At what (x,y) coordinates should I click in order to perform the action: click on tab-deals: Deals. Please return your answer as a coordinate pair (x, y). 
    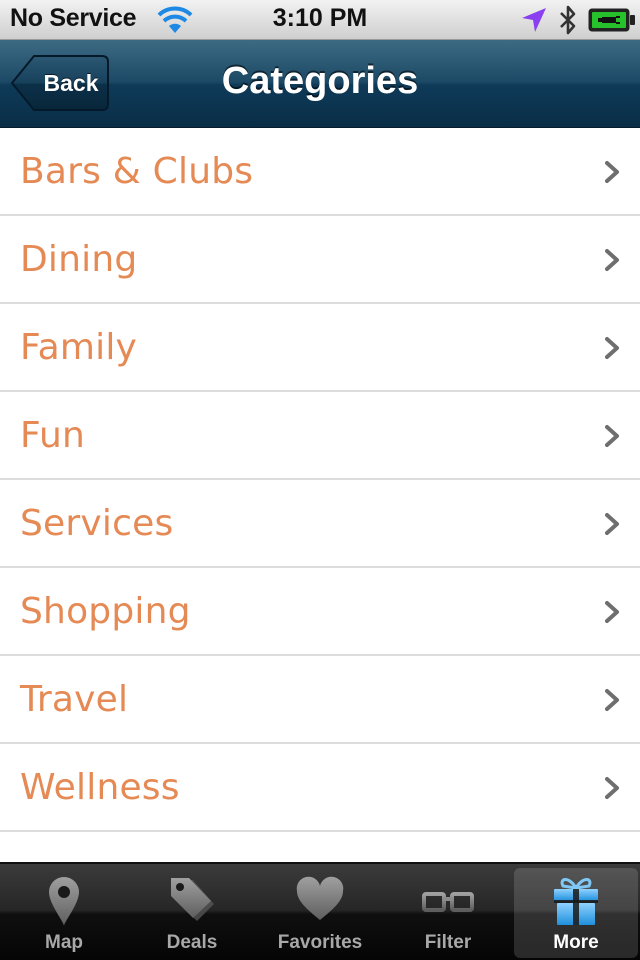
    Looking at the image, I should click on (192, 913).